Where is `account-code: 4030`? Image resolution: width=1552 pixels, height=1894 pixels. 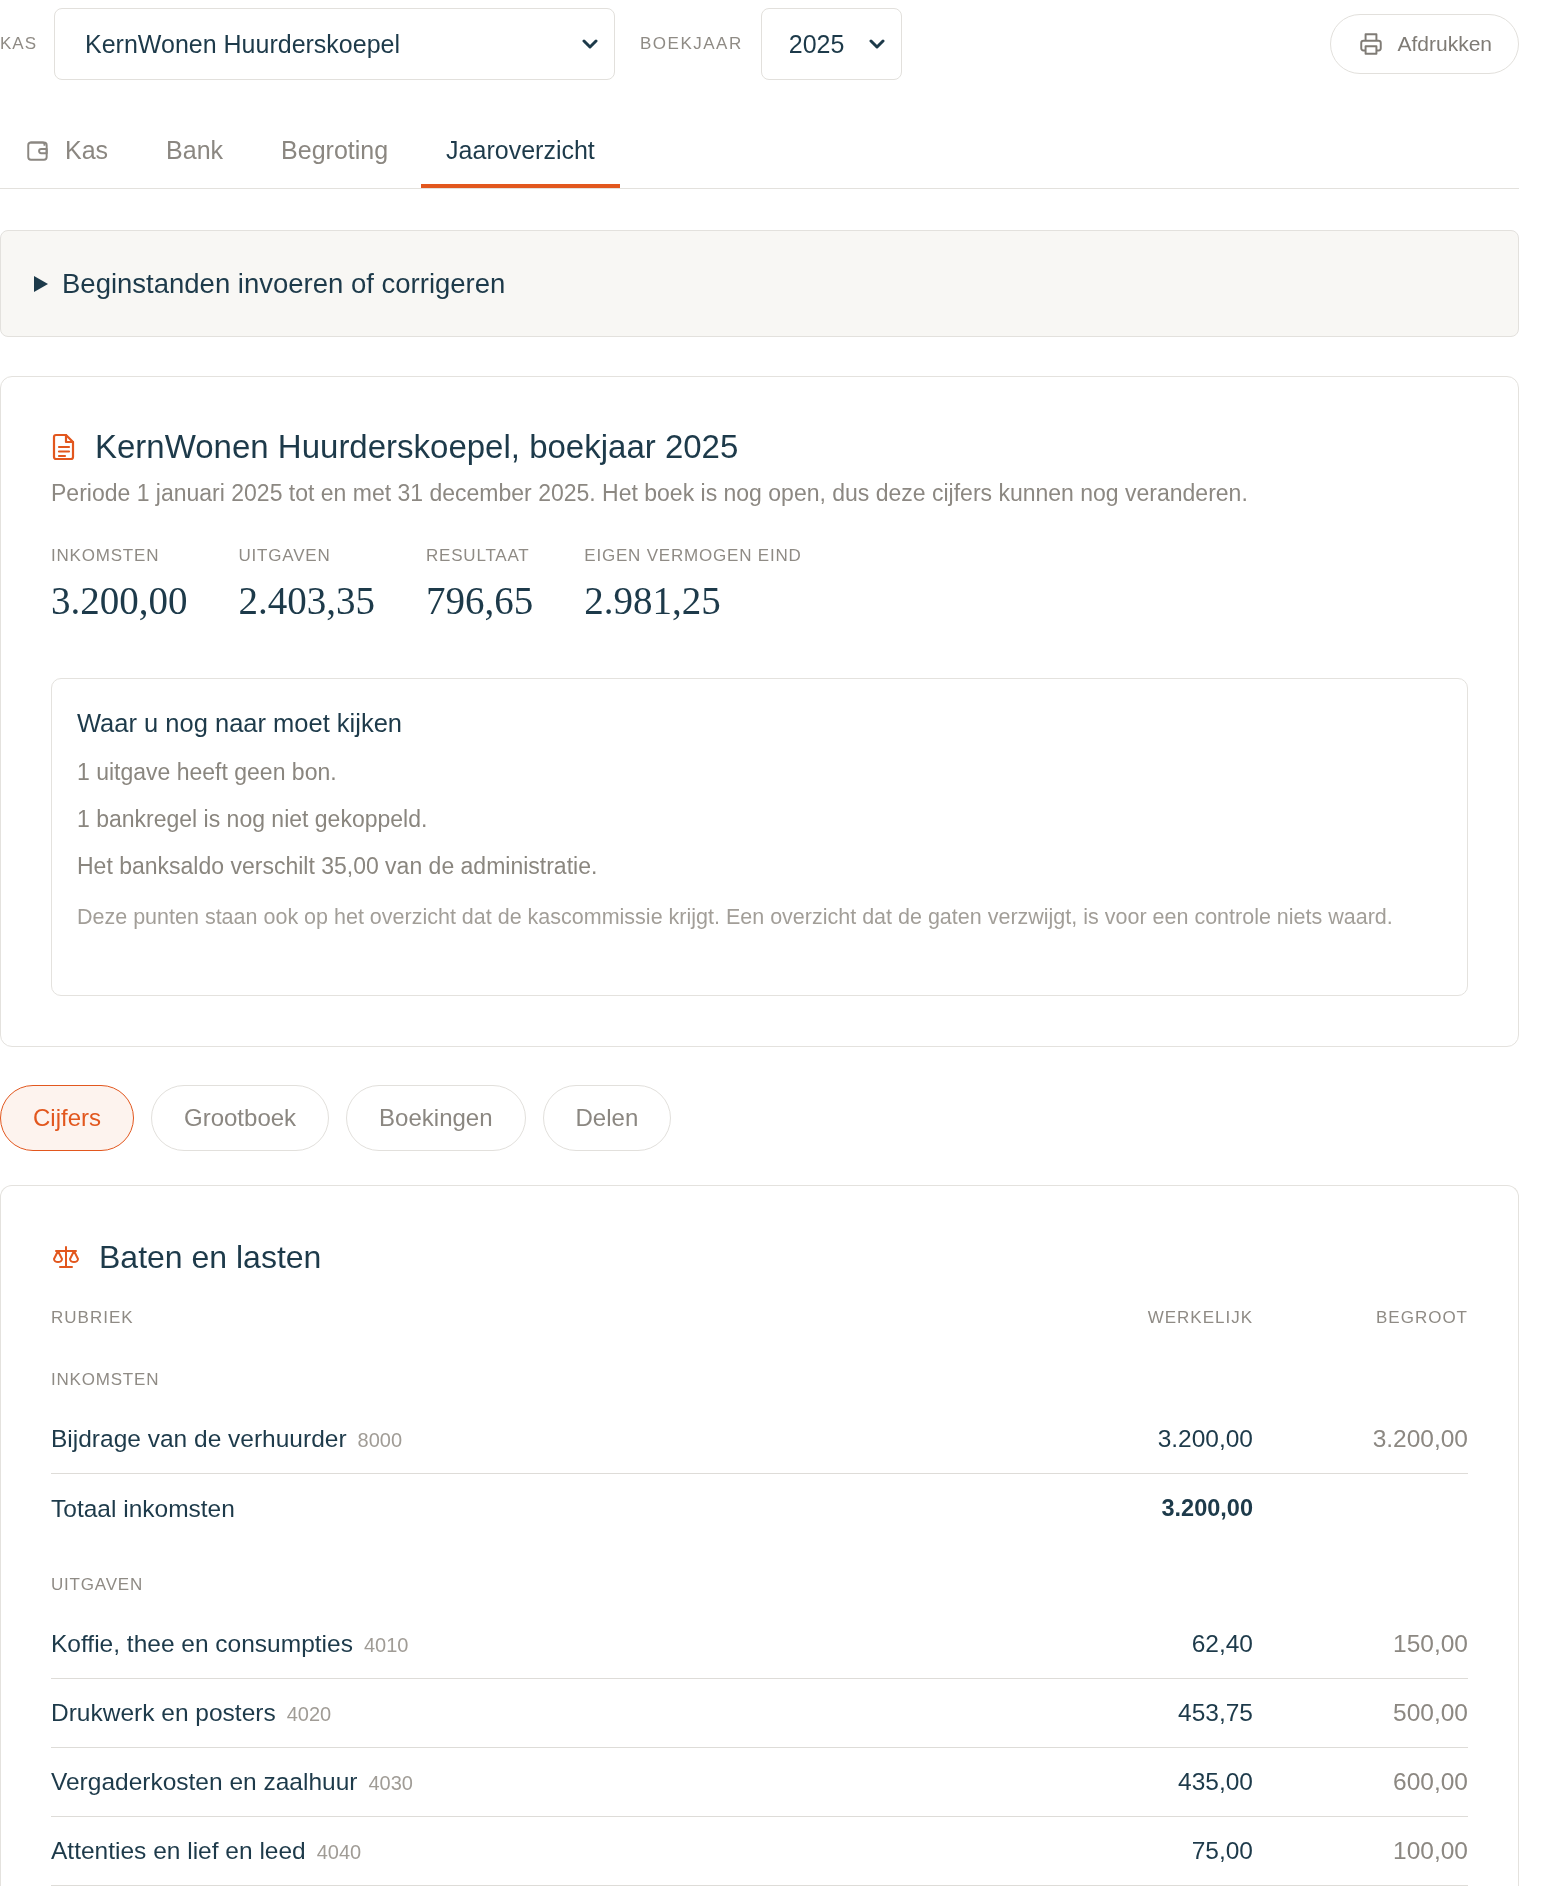 account-code: 4030 is located at coordinates (390, 1783).